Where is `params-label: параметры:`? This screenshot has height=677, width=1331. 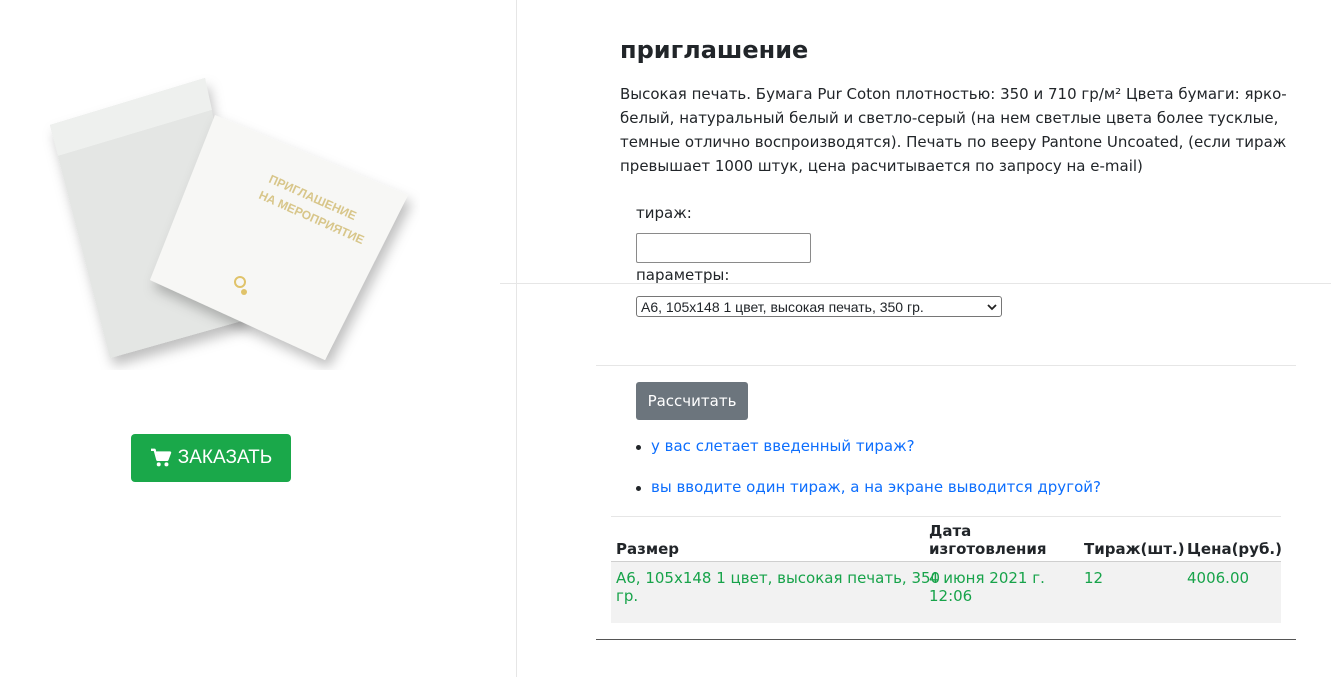 params-label: параметры: is located at coordinates (683, 275).